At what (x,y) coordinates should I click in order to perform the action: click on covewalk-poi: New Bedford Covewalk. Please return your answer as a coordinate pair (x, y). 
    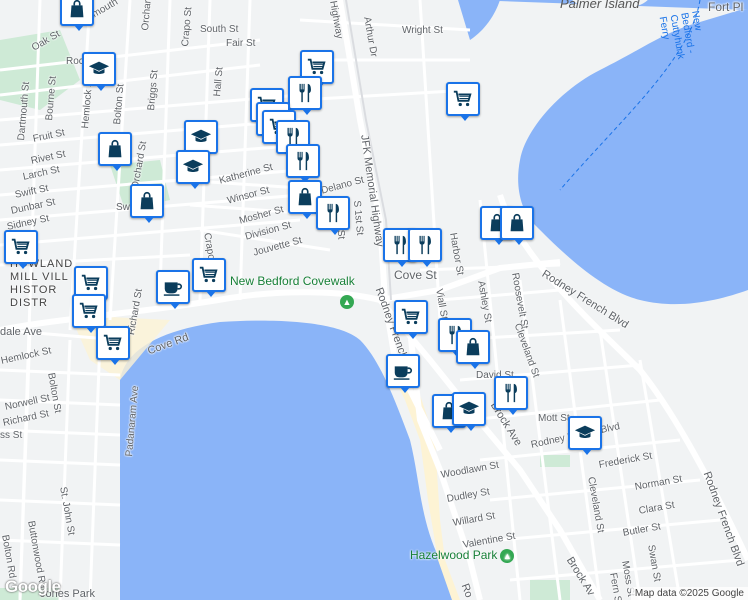
    Looking at the image, I should click on (292, 281).